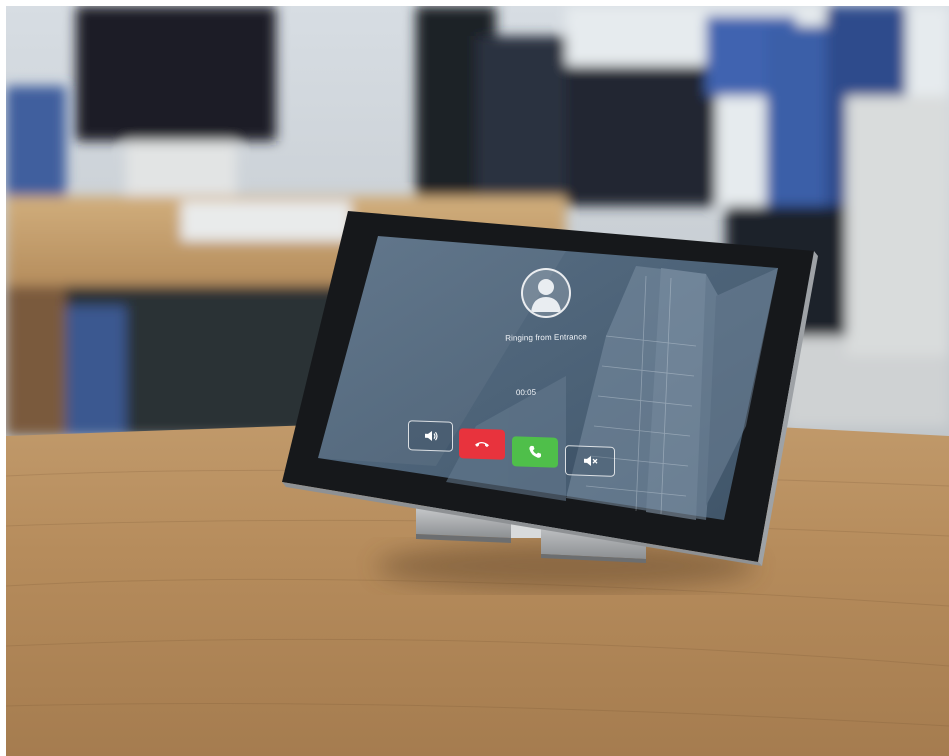 This screenshot has width=949, height=756. I want to click on phone-answer-icon, so click(535, 451).